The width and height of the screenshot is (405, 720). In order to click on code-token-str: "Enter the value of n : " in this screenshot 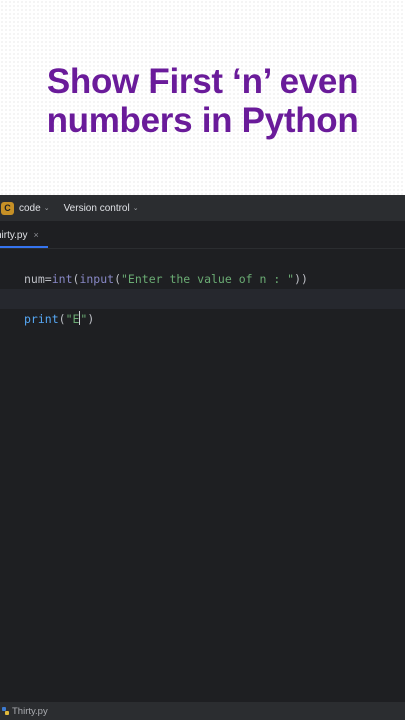, I will do `click(208, 279)`.